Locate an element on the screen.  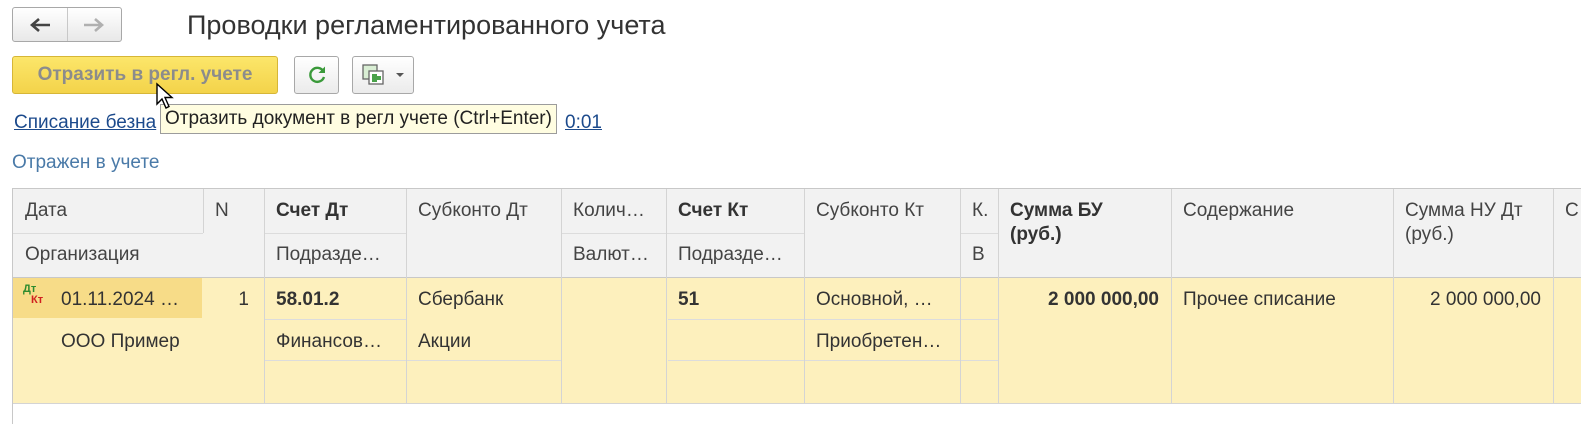
arrow-left-icon is located at coordinates (39, 24).